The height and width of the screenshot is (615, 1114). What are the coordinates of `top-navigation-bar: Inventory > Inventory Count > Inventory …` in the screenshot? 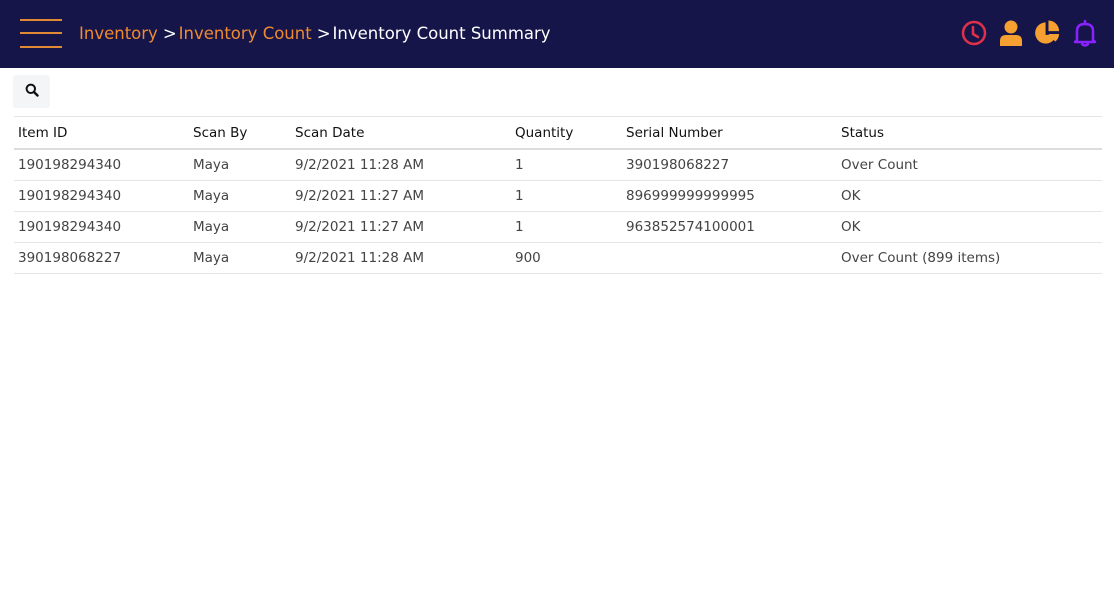 It's located at (557, 34).